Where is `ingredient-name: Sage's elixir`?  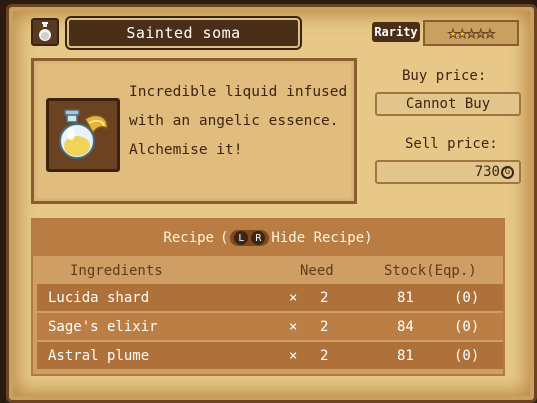 ingredient-name: Sage's elixir is located at coordinates (103, 326).